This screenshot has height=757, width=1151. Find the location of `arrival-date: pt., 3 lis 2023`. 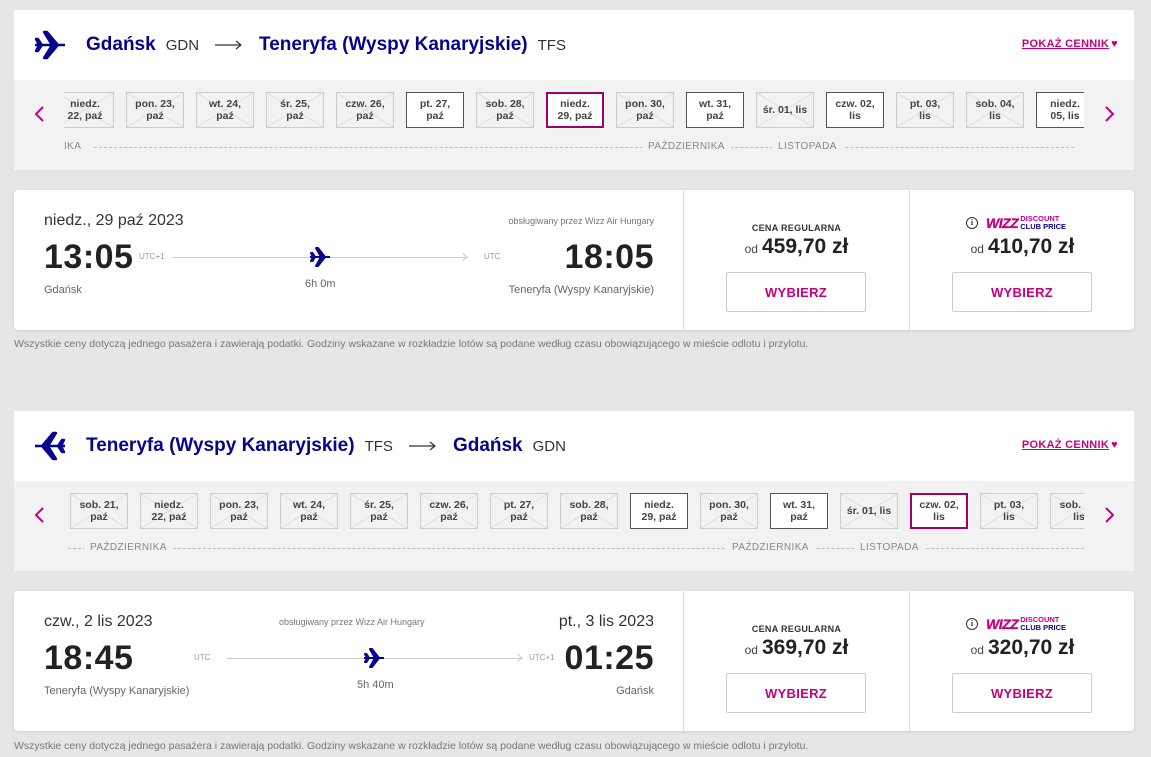

arrival-date: pt., 3 lis 2023 is located at coordinates (606, 621).